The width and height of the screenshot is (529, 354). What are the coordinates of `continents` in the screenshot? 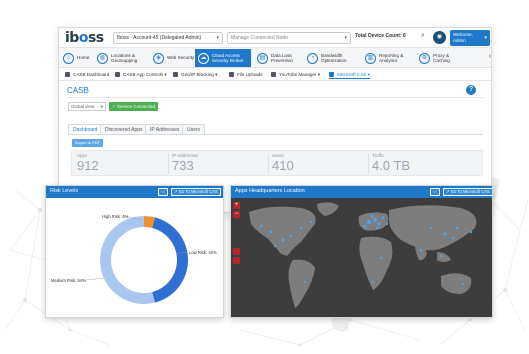 It's located at (363, 255).